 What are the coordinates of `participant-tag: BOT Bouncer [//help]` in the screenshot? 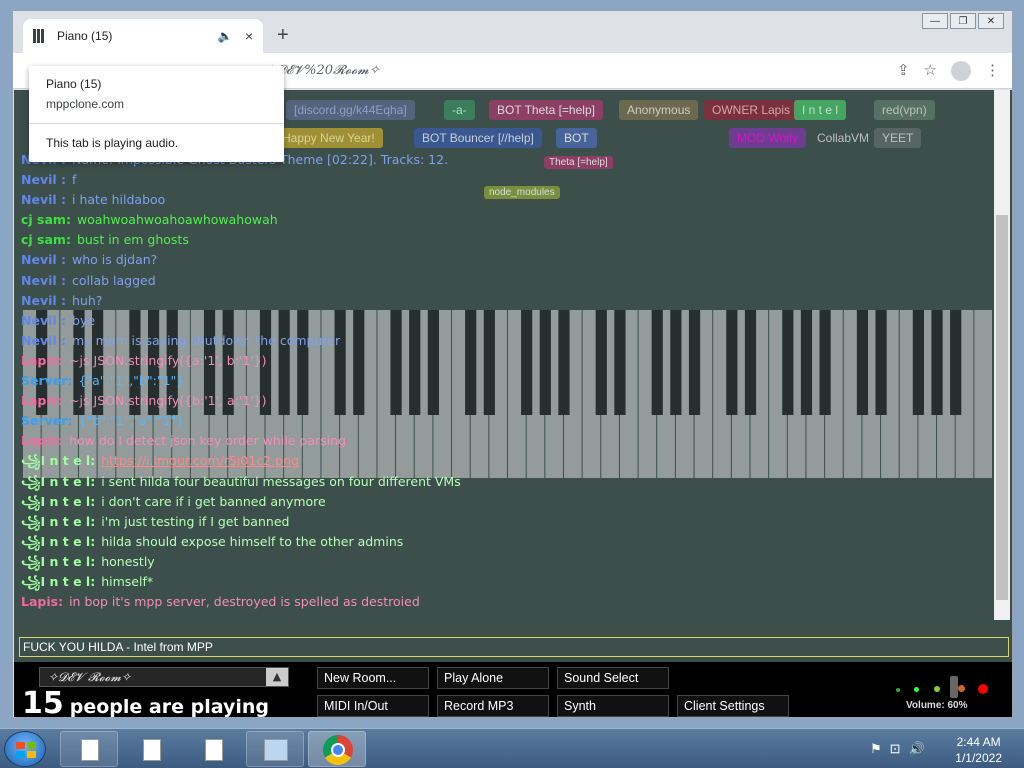 It's located at (478, 138).